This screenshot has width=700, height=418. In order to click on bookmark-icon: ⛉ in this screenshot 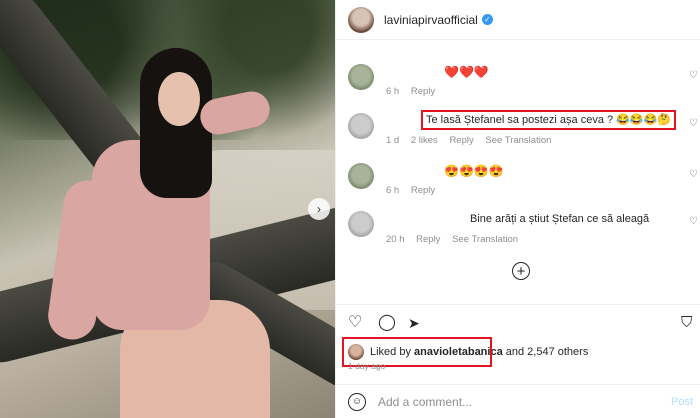, I will do `click(686, 323)`.